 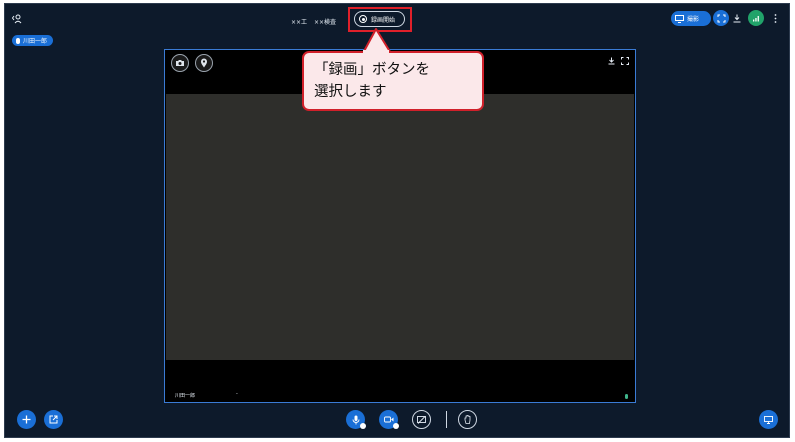 I want to click on chat-icon, so click(x=768, y=419).